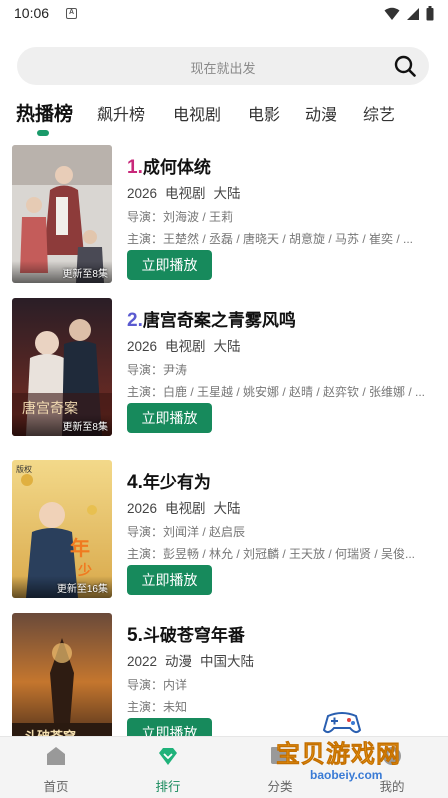 The width and height of the screenshot is (448, 798). What do you see at coordinates (82, 589) in the screenshot?
I see `episode-badge: 更新至16集` at bounding box center [82, 589].